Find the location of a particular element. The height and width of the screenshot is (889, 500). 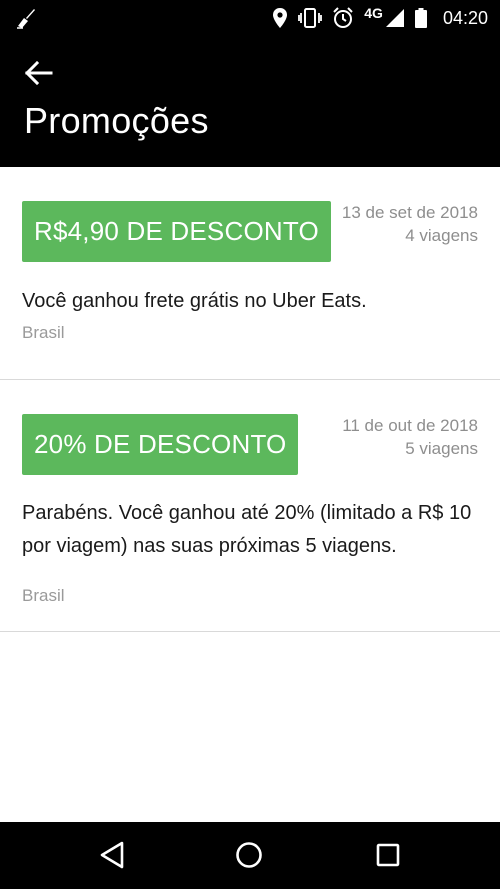

status-icons: 4G 04:20 is located at coordinates (380, 18).